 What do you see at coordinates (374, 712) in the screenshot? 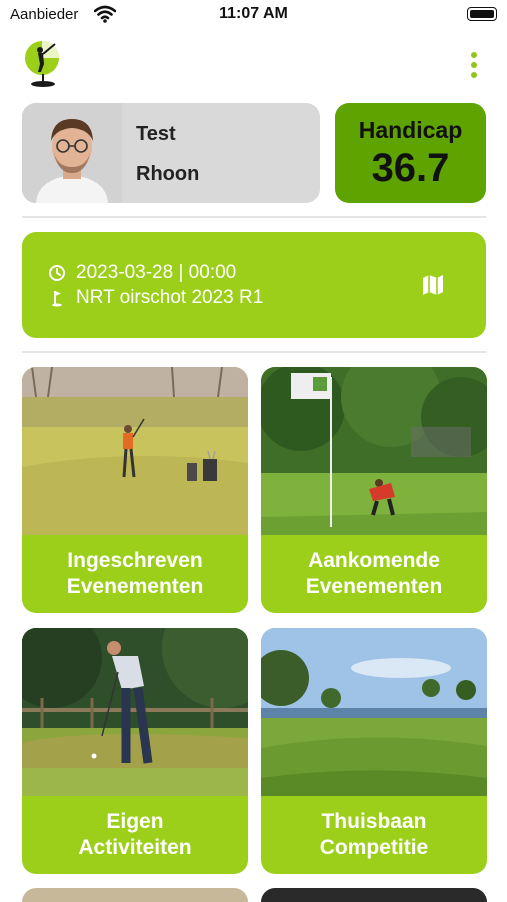
I see `golf-course-photo` at bounding box center [374, 712].